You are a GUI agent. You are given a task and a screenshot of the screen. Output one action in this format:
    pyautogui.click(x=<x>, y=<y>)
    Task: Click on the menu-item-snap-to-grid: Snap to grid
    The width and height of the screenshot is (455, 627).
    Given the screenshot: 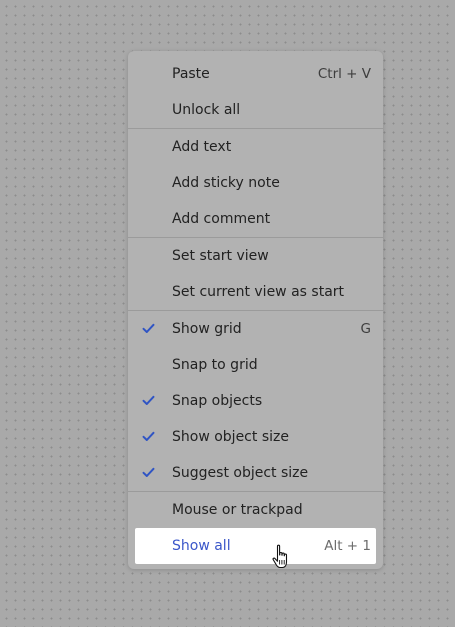 What is the action you would take?
    pyautogui.click(x=255, y=365)
    